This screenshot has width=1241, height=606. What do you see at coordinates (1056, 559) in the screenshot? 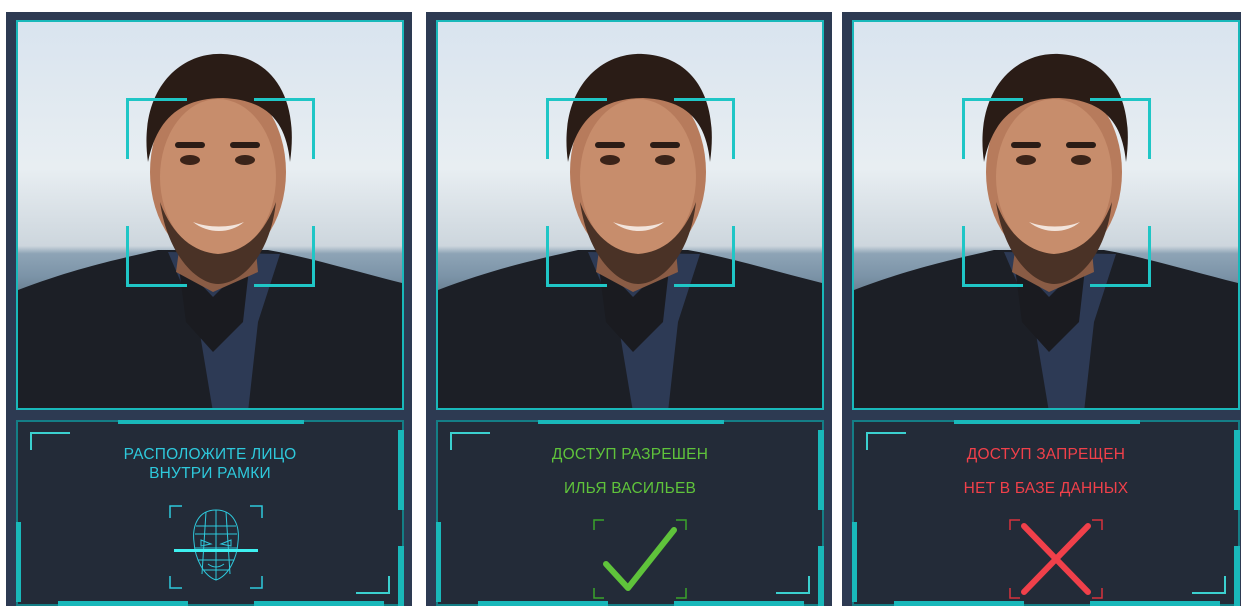
I see `cross-icon` at bounding box center [1056, 559].